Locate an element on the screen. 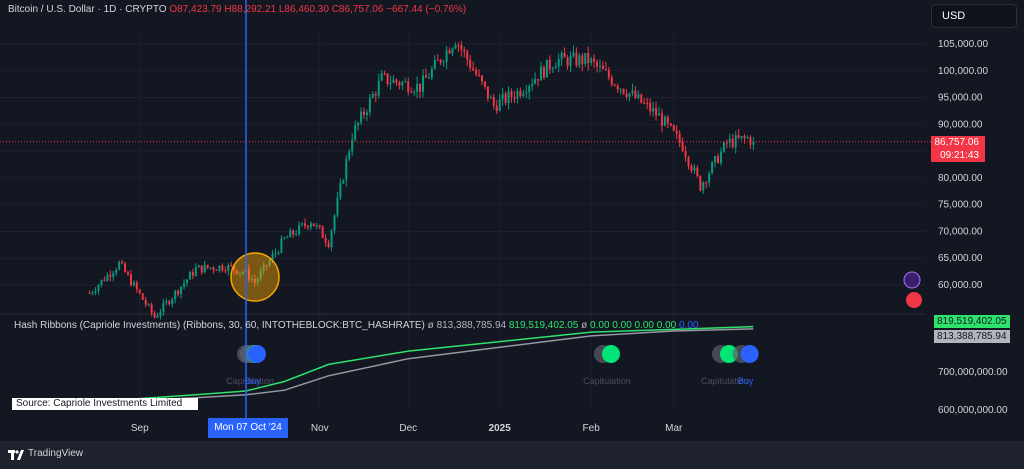 The height and width of the screenshot is (469, 1024). time-axis-label: Dec is located at coordinates (408, 428).